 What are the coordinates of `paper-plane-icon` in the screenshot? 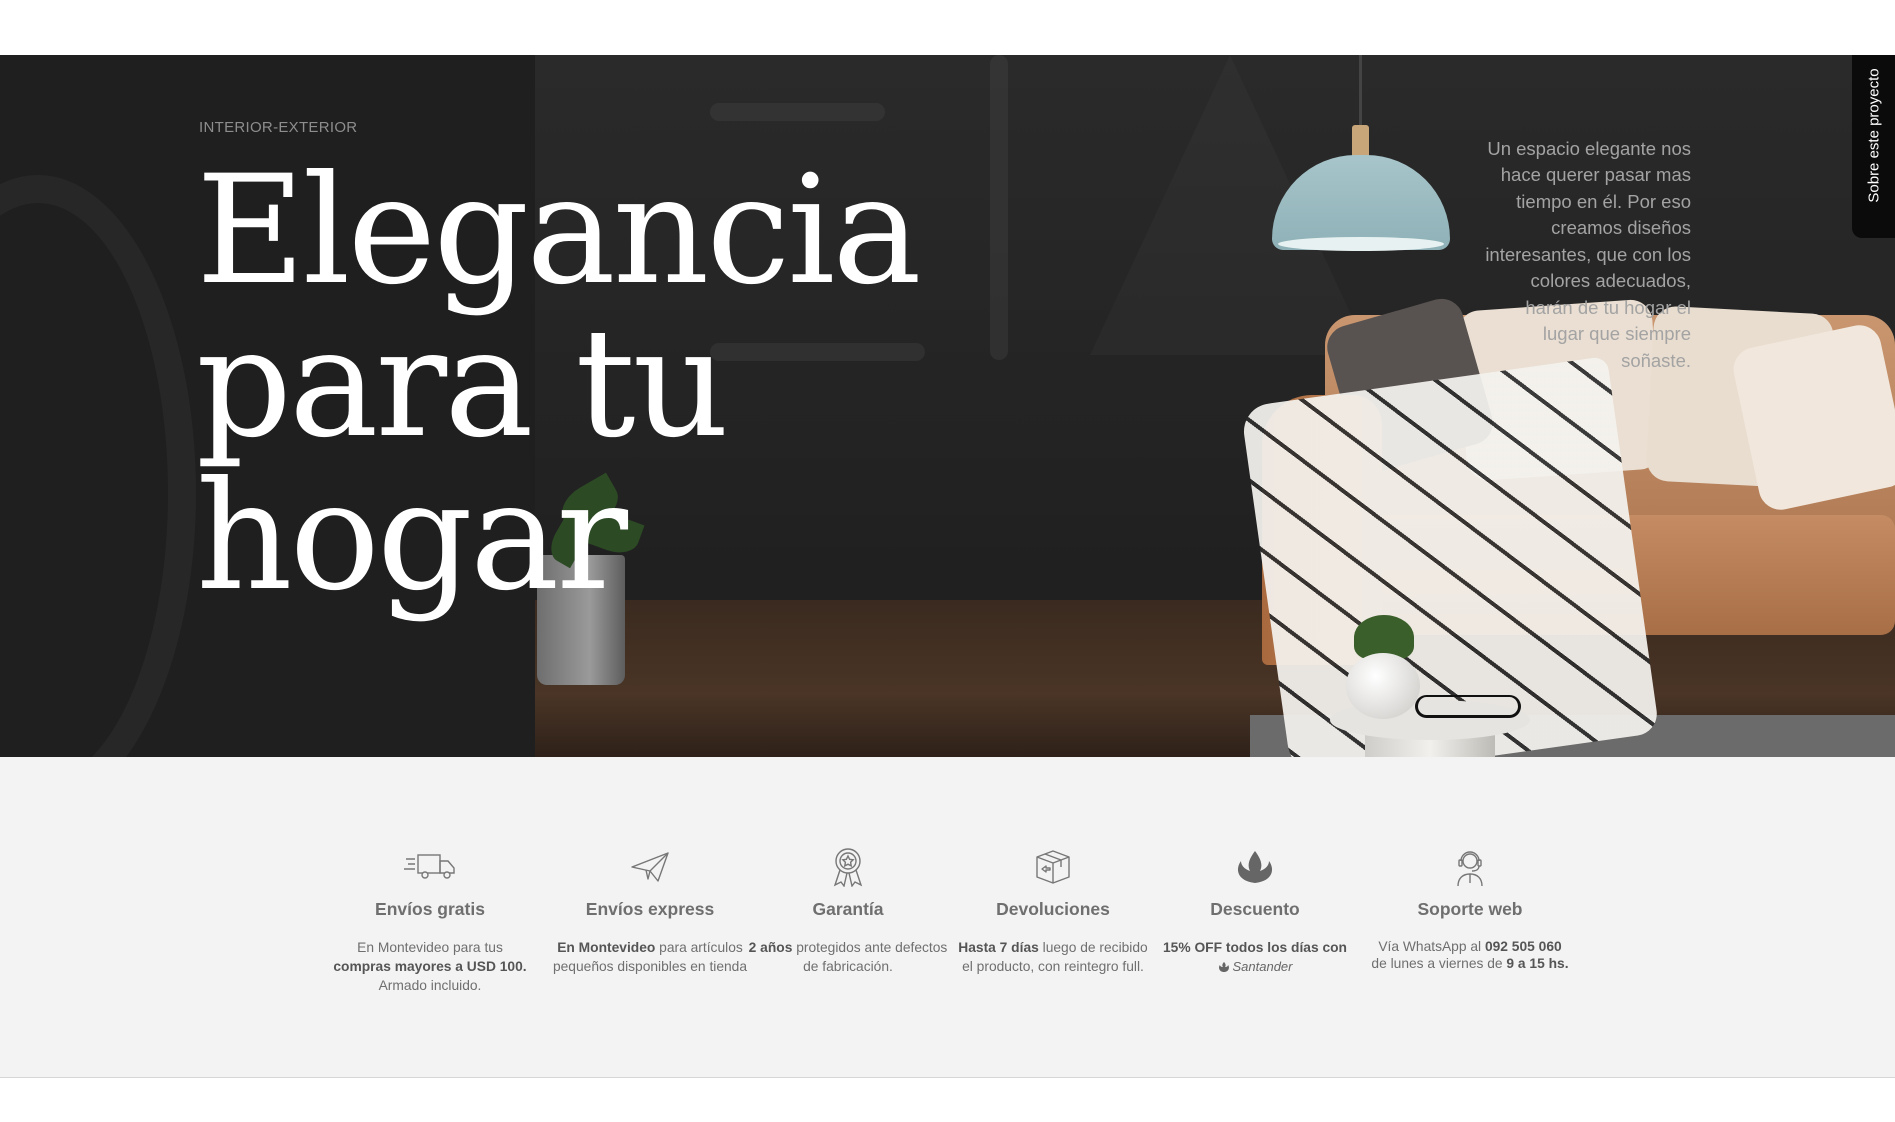 It's located at (650, 867).